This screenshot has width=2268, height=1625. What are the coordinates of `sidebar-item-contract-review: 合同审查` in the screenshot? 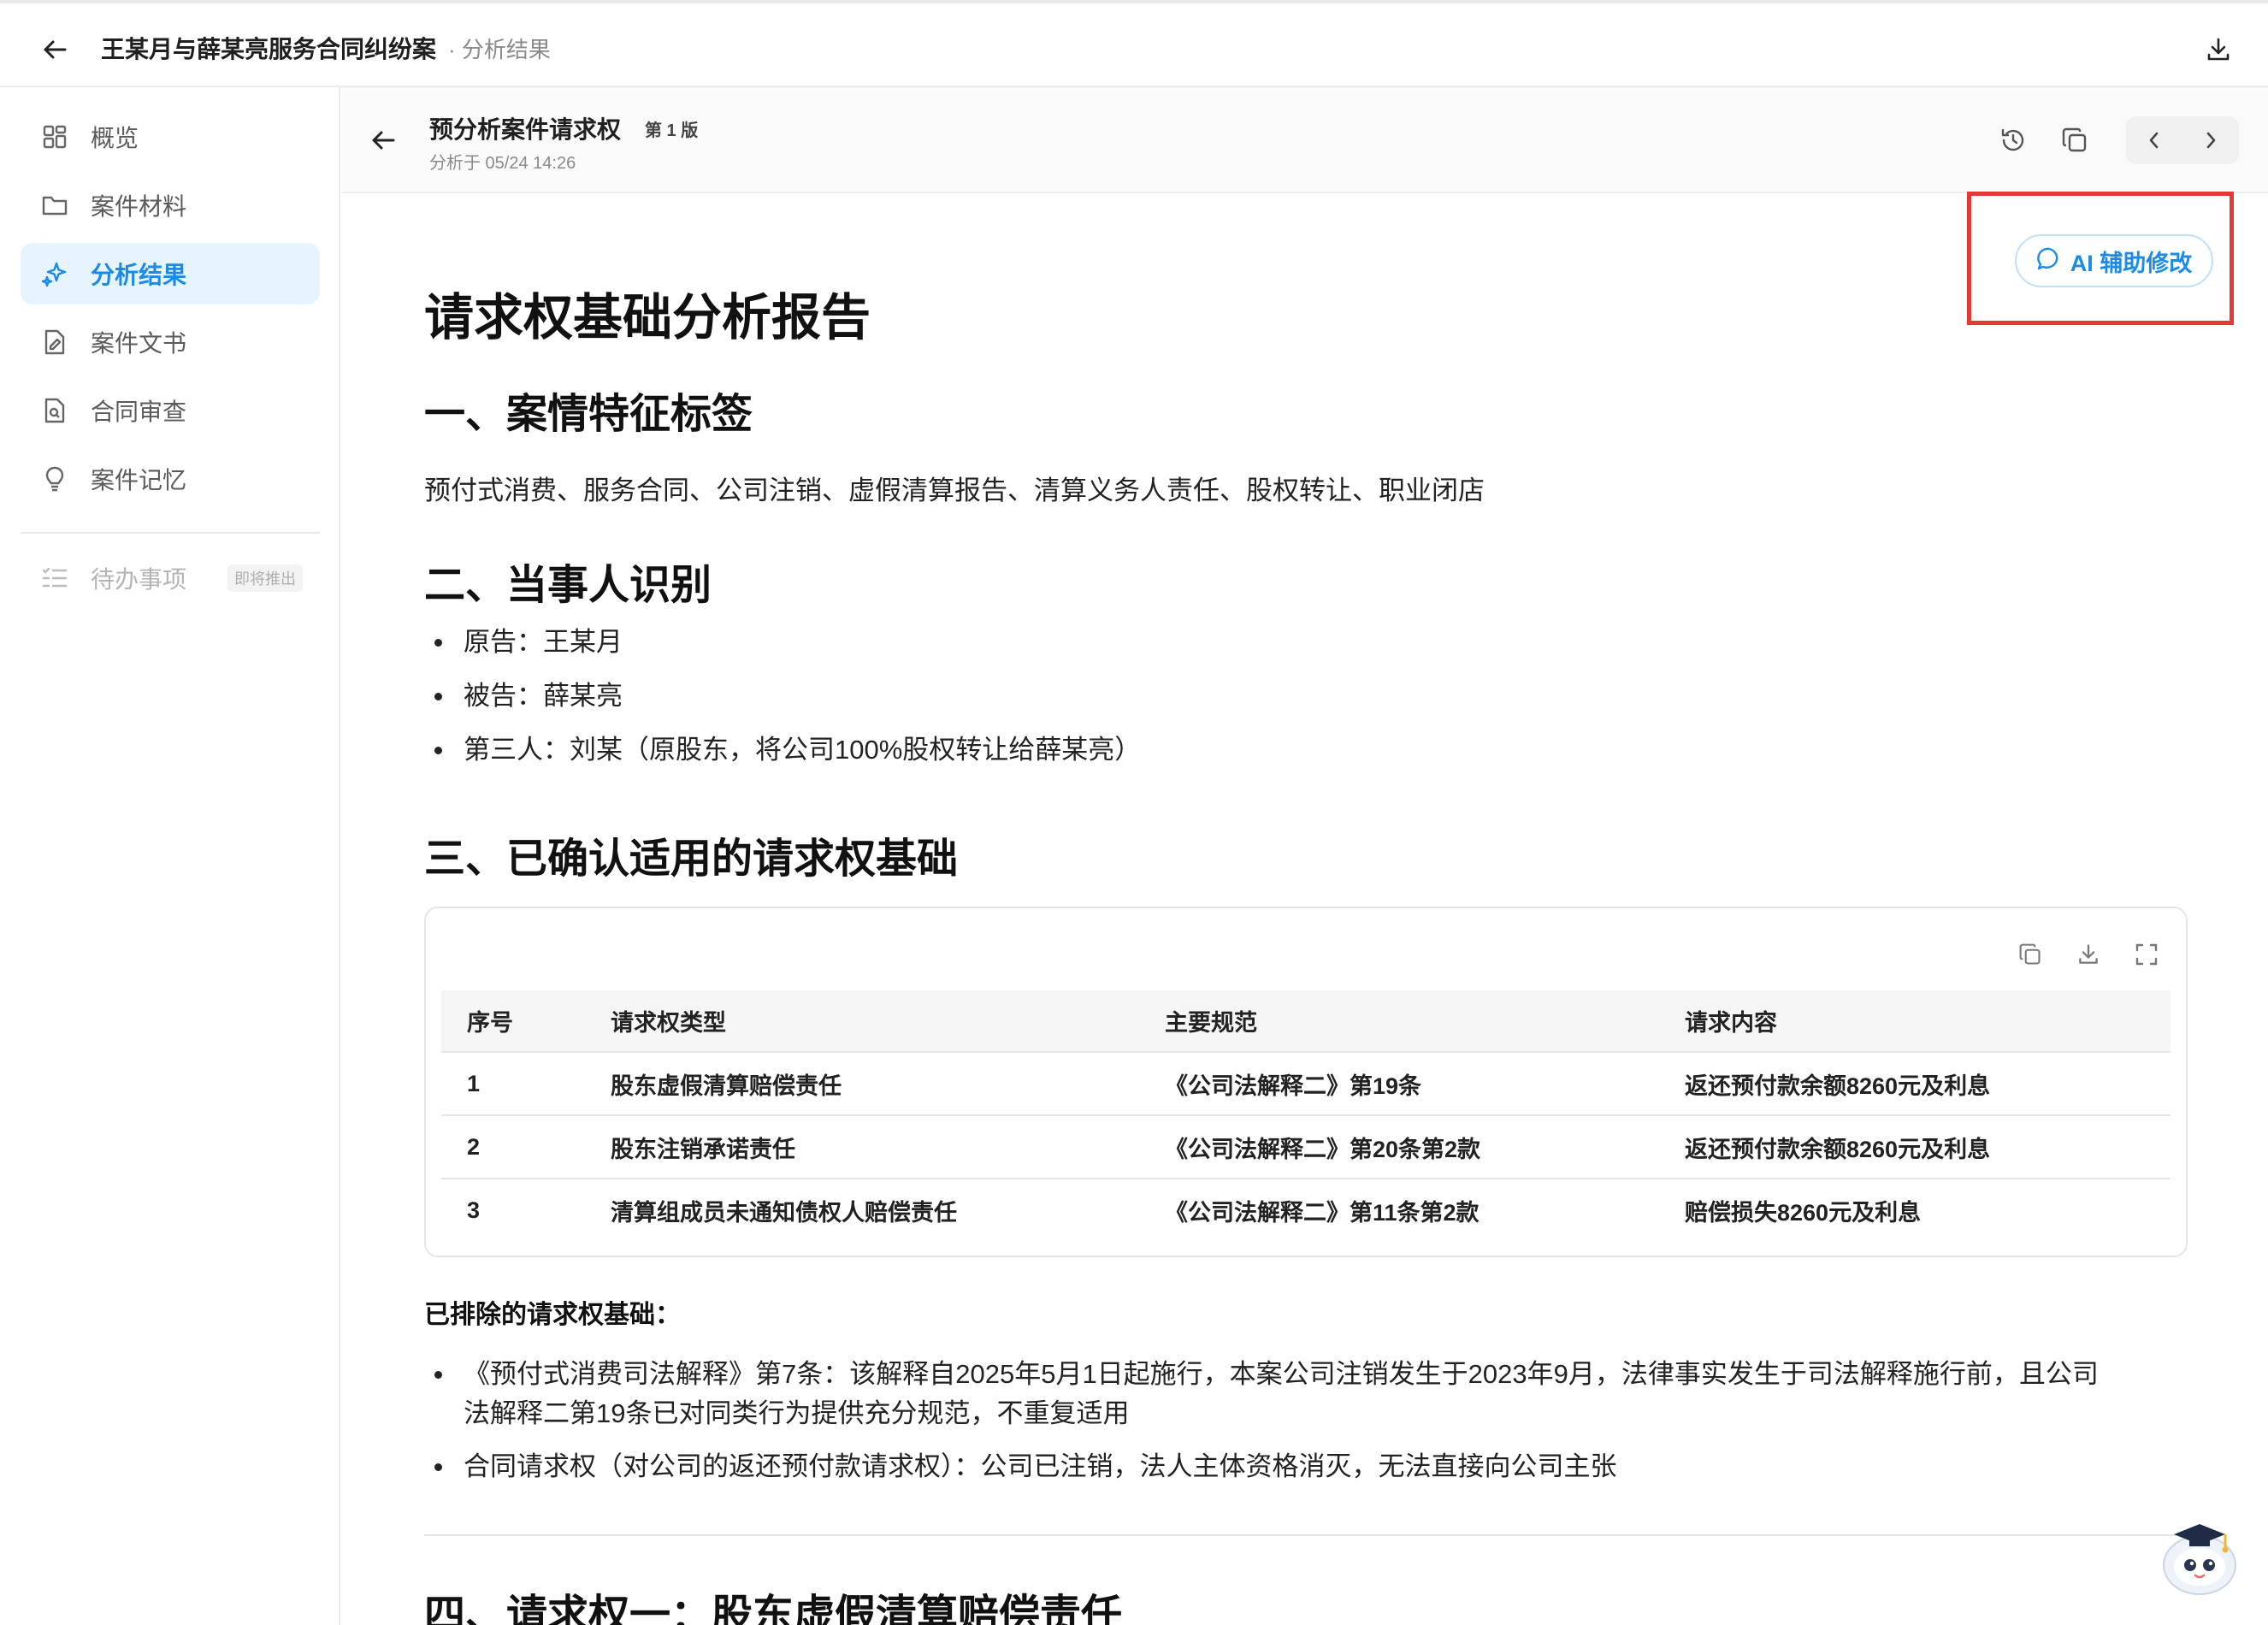 It's located at (170, 411).